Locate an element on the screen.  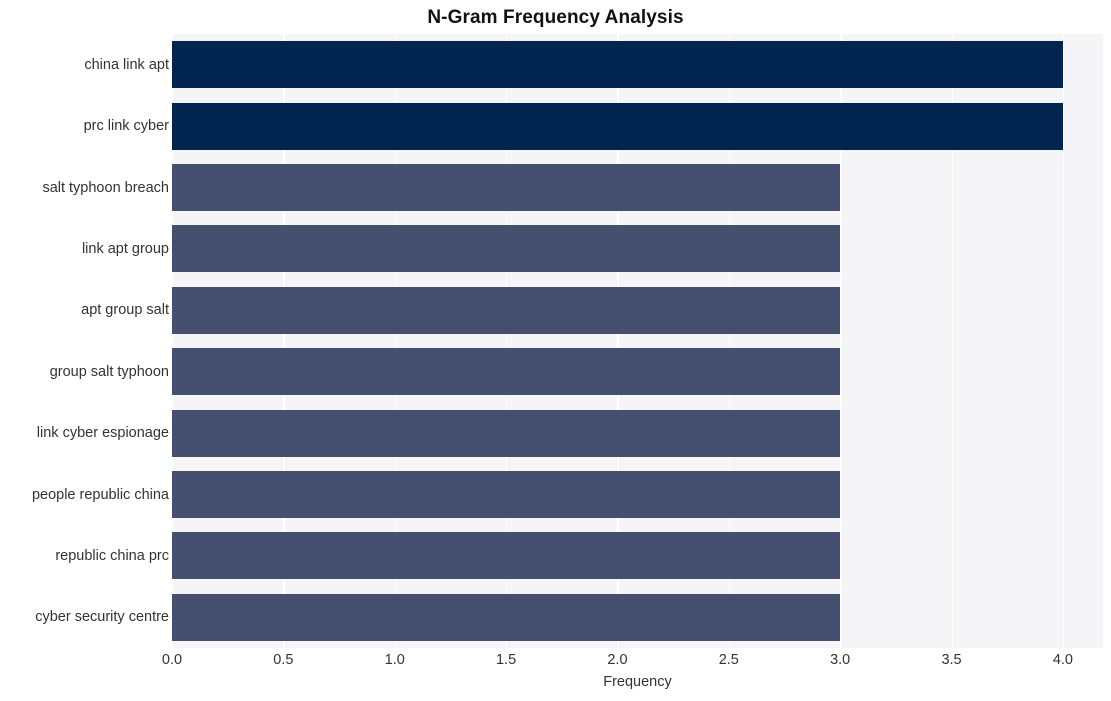
x-tick-label-7: 3.5 is located at coordinates (951, 660).